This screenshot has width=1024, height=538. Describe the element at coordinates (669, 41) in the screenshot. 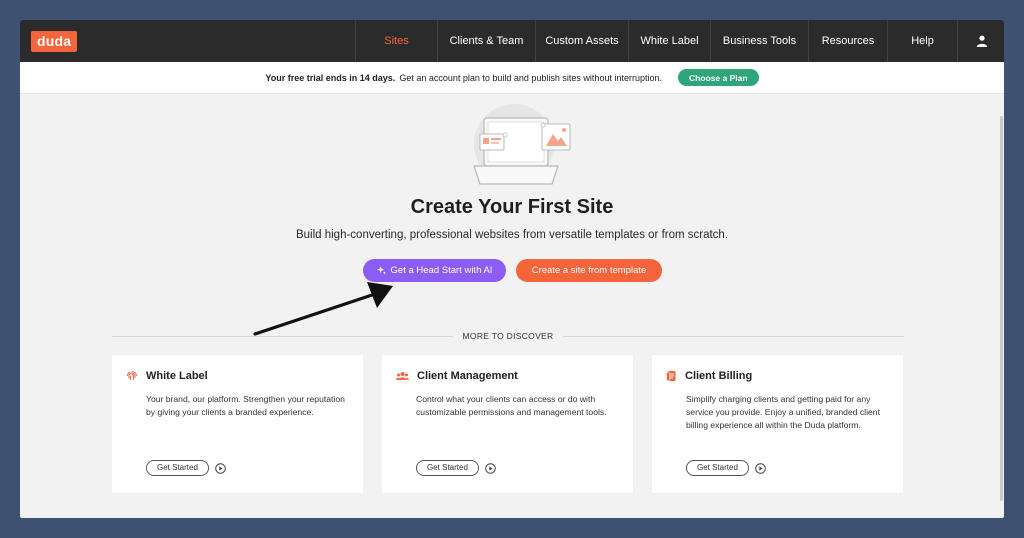

I see `nav-item-white-label: White Label` at that location.